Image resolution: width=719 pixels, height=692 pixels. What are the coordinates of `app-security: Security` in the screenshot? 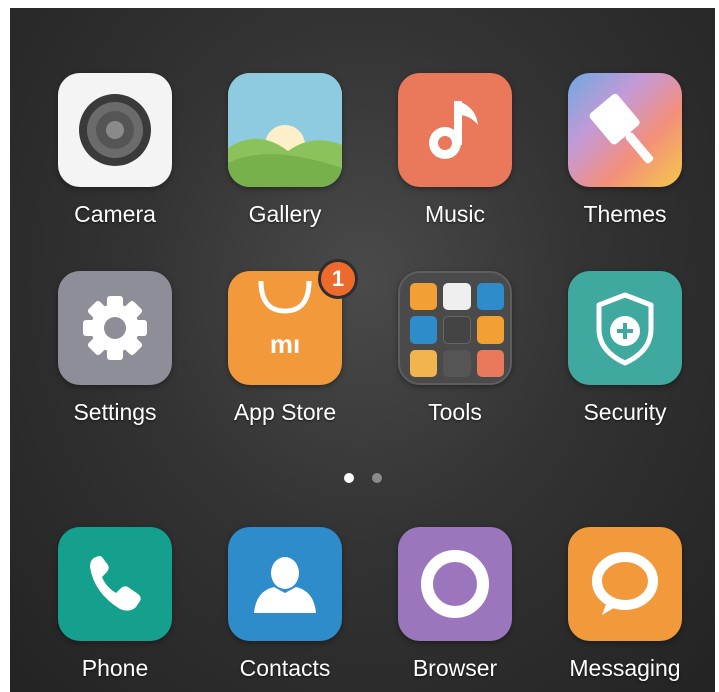 It's located at (625, 348).